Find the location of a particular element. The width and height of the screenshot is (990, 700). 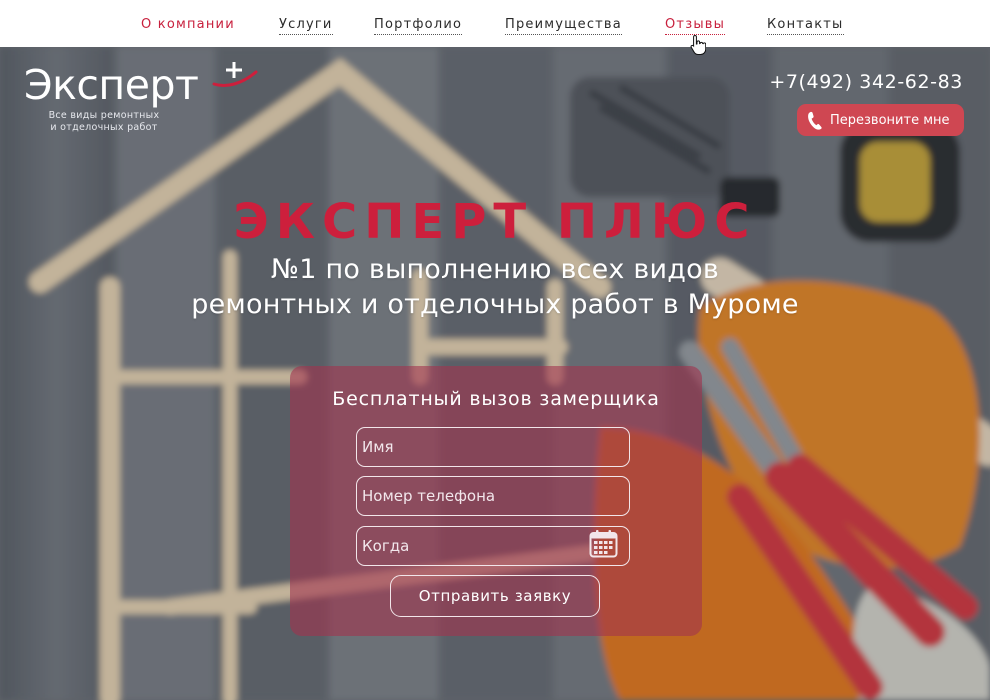

logo-tagline: Все виды ремонтных и отделочных работ is located at coordinates (104, 122).